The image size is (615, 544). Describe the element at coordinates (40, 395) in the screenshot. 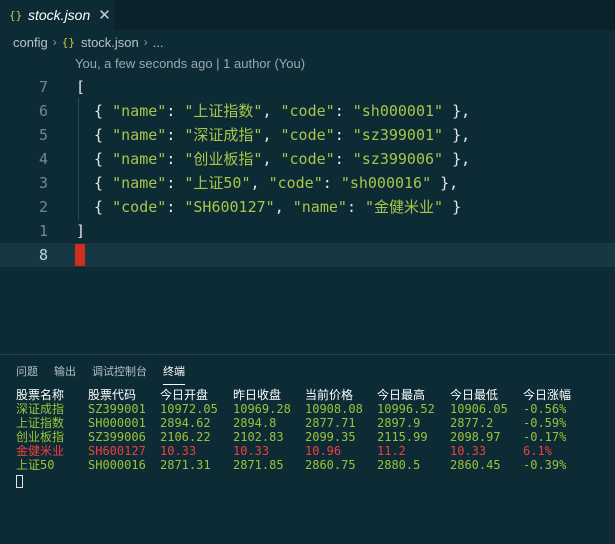

I see `header-cell: 股票名称` at that location.